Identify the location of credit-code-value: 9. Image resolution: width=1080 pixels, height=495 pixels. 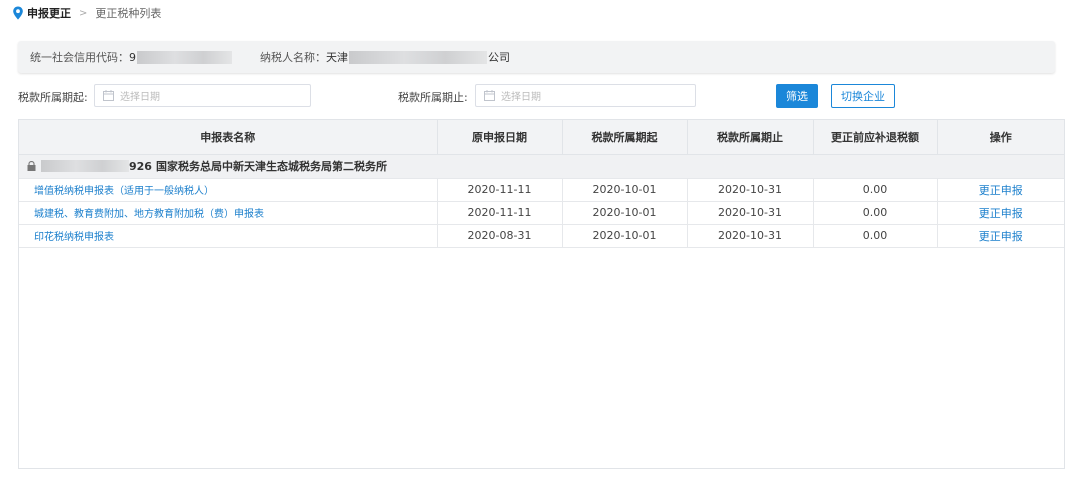
(132, 57).